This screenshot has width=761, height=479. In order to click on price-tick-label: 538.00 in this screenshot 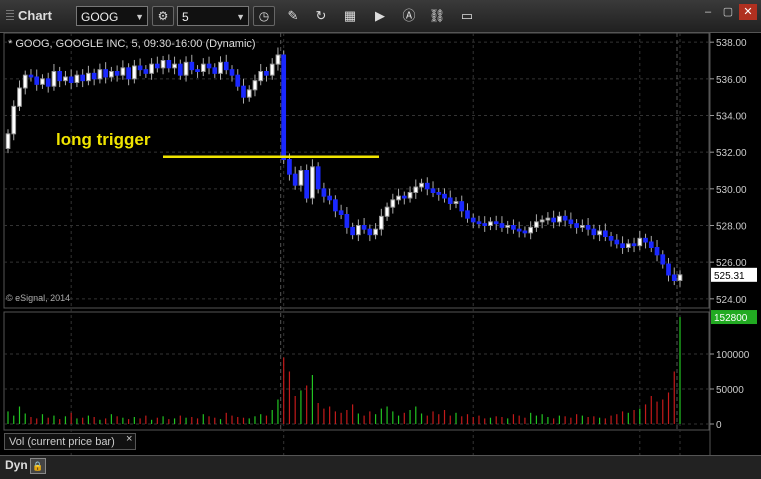, I will do `click(731, 43)`.